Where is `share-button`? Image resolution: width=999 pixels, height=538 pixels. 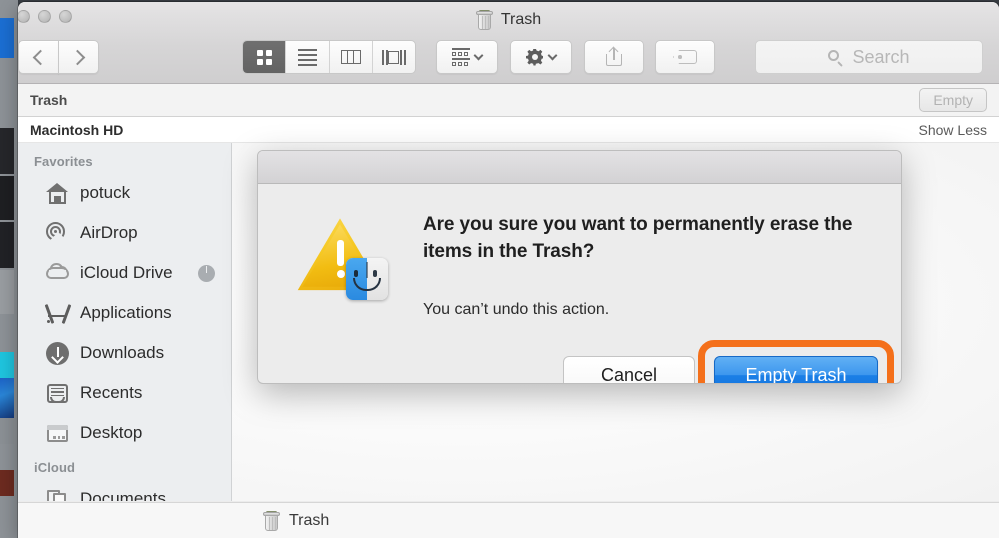
share-button is located at coordinates (614, 57).